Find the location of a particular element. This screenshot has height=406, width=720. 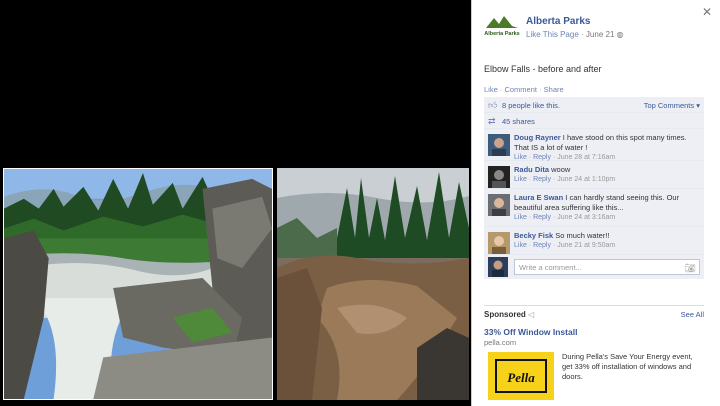

like-link: Like is located at coordinates (491, 89).